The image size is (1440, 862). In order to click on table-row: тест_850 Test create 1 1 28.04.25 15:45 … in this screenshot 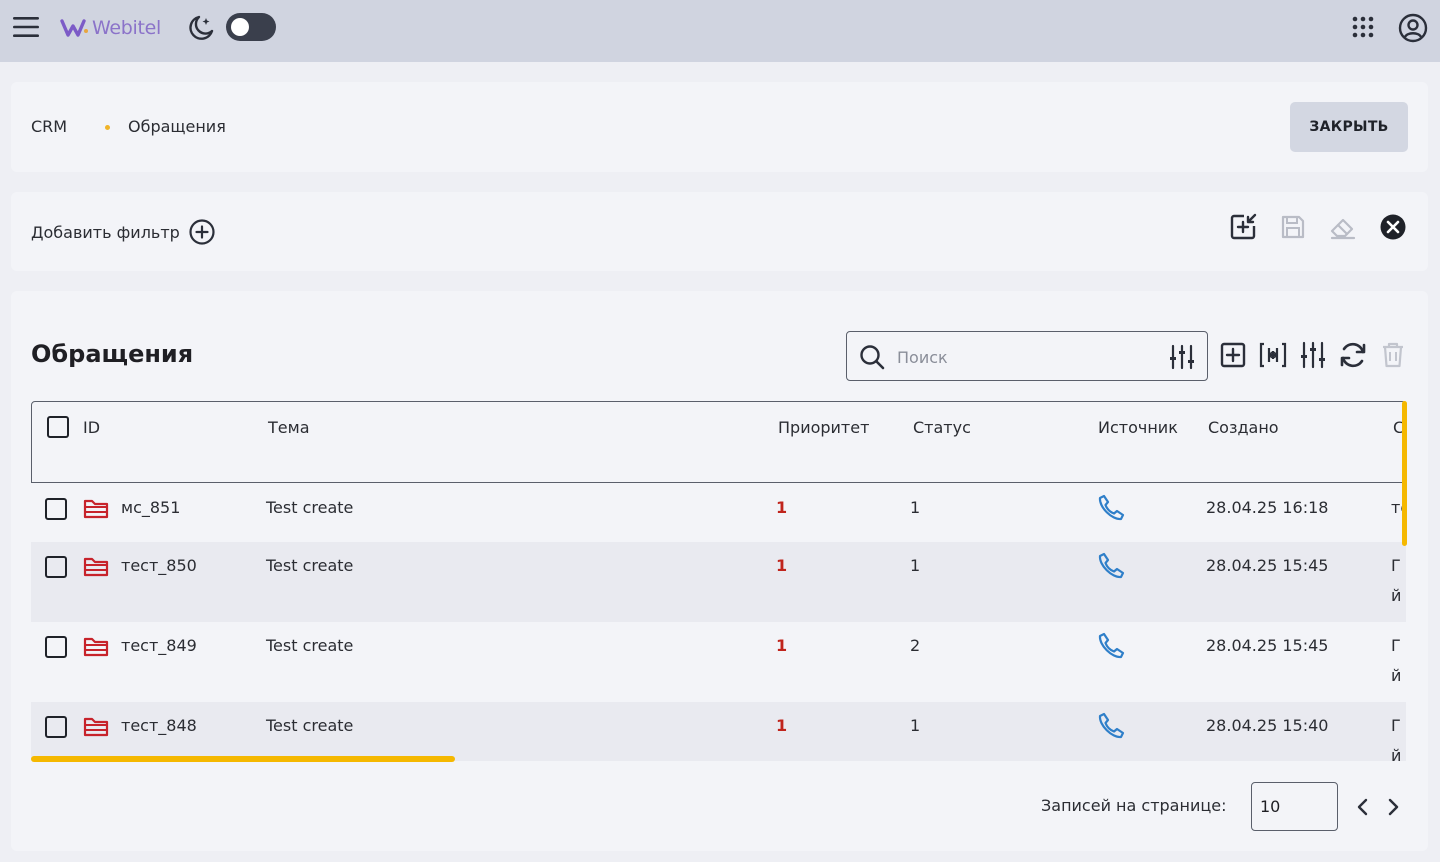, I will do `click(718, 582)`.